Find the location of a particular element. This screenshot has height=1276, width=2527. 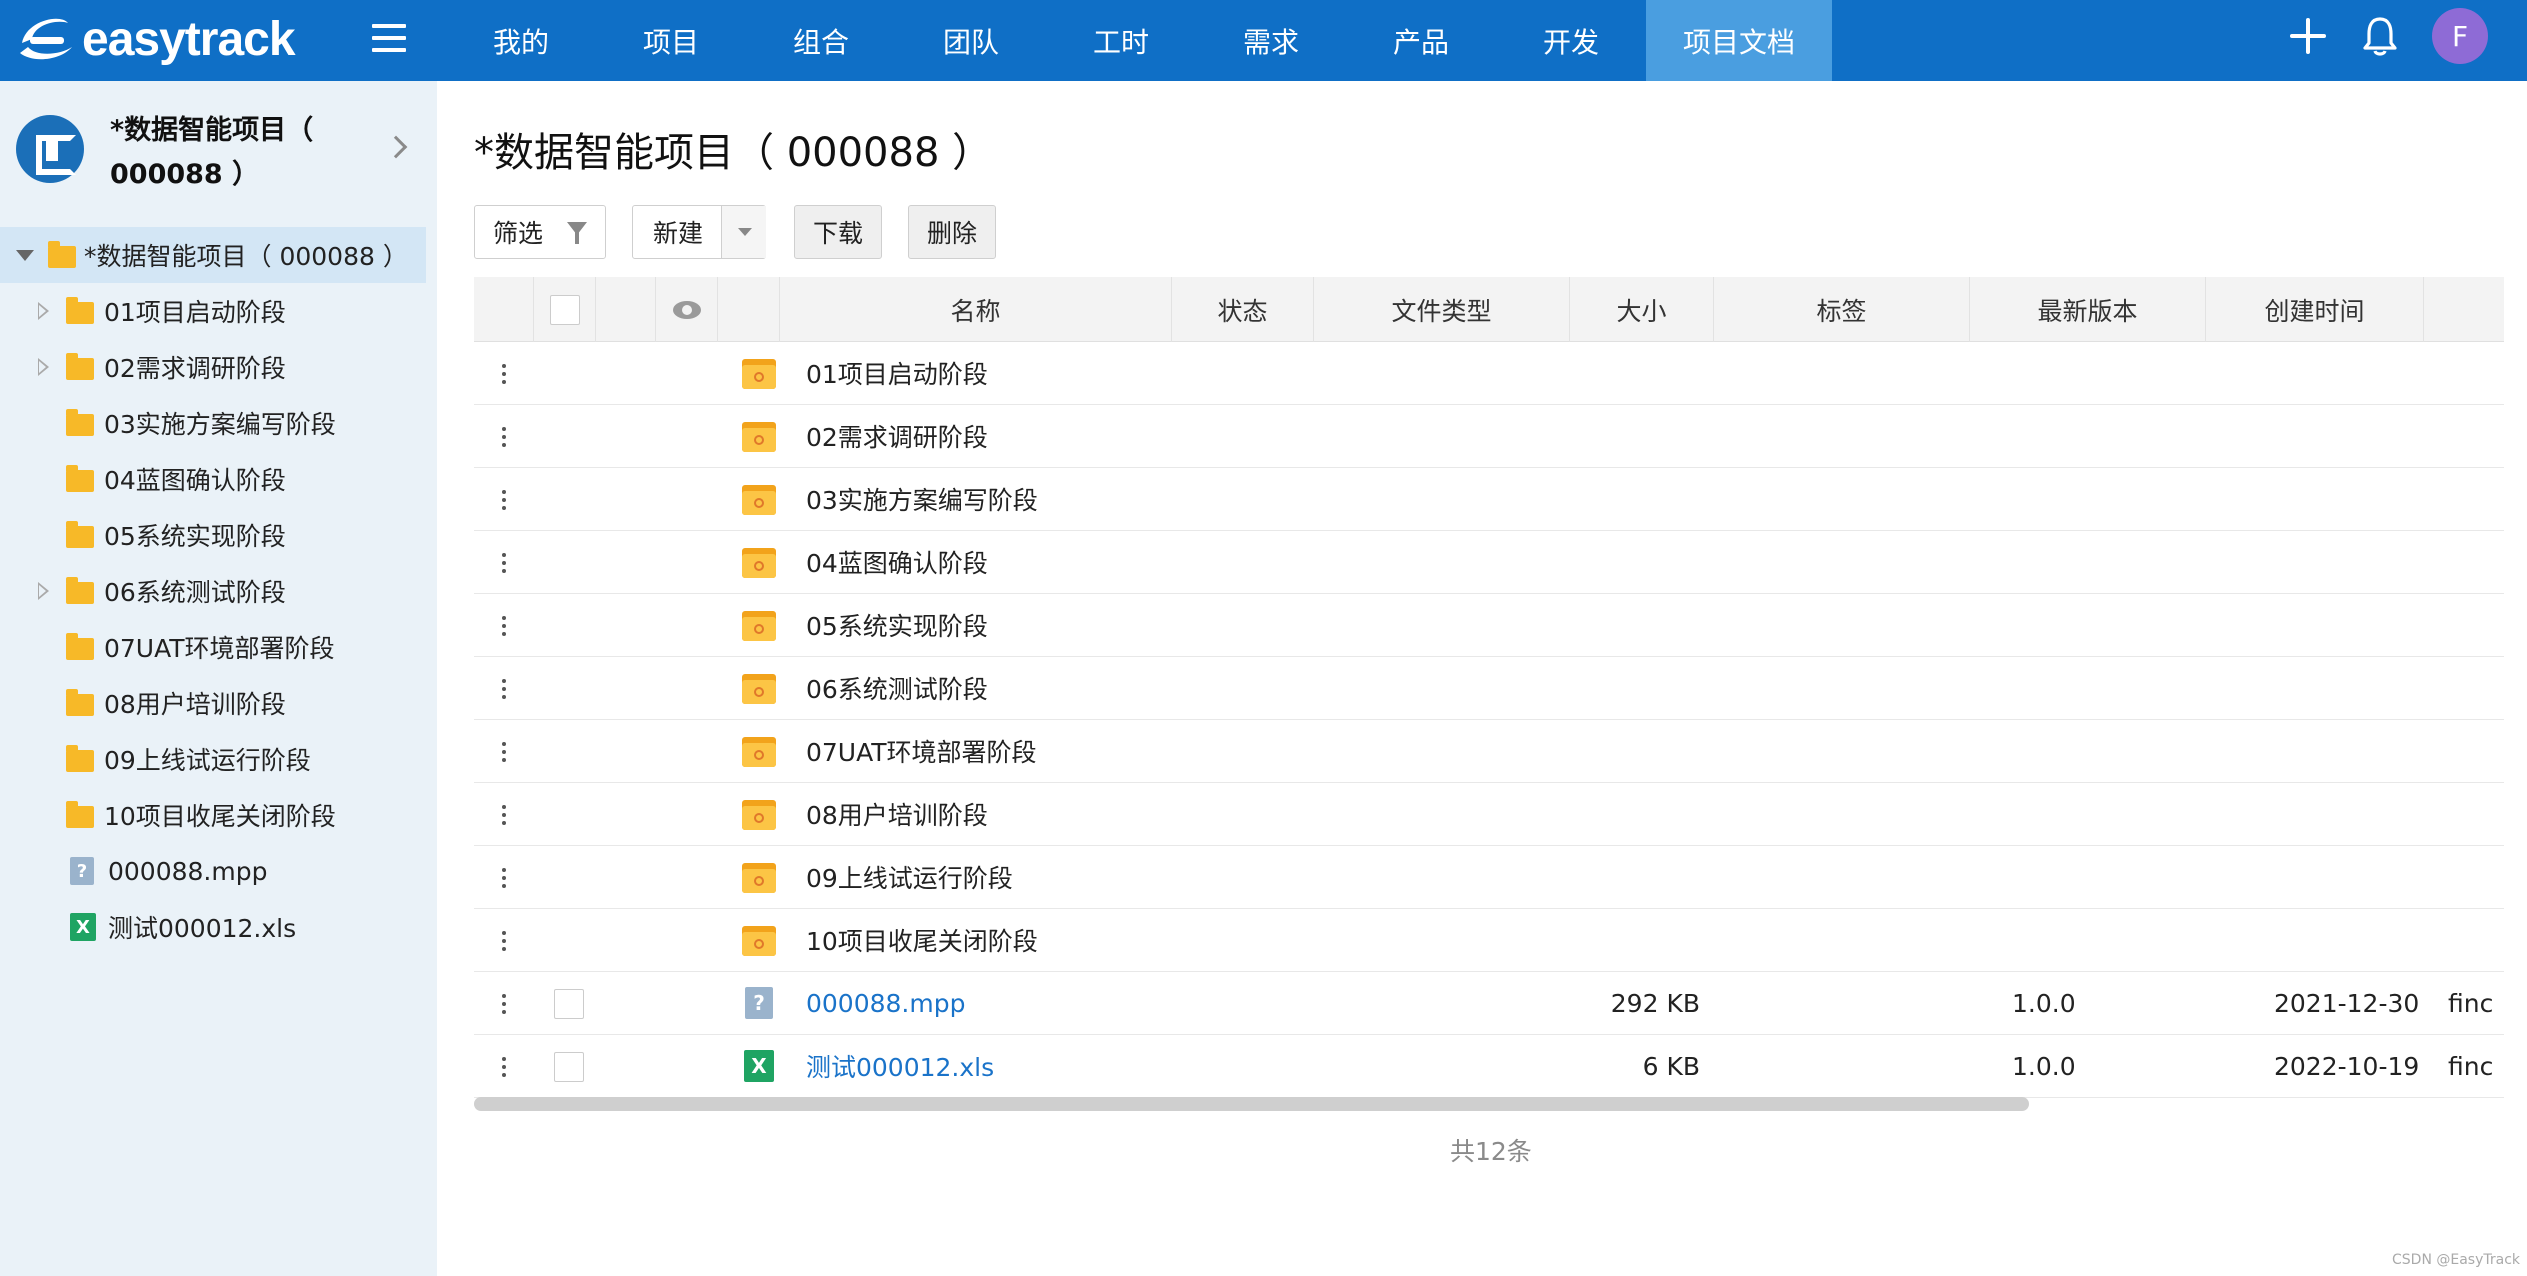

row-name: 07UAT环境部署阶段 is located at coordinates (921, 751).